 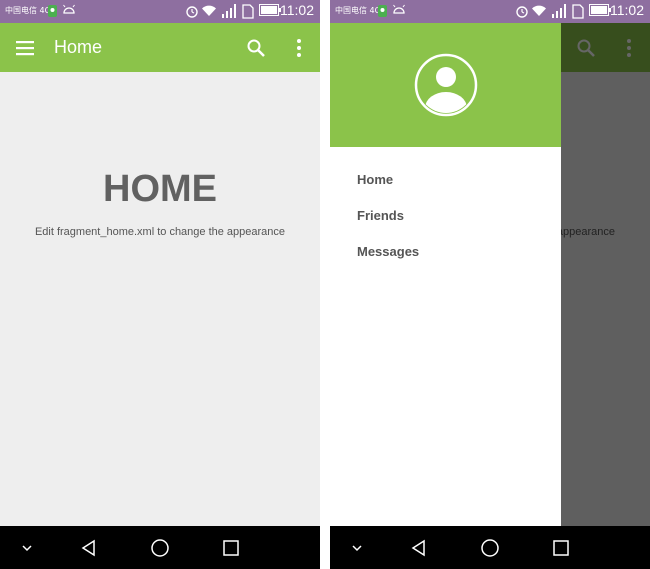 What do you see at coordinates (78, 47) in the screenshot?
I see `page-title: Home` at bounding box center [78, 47].